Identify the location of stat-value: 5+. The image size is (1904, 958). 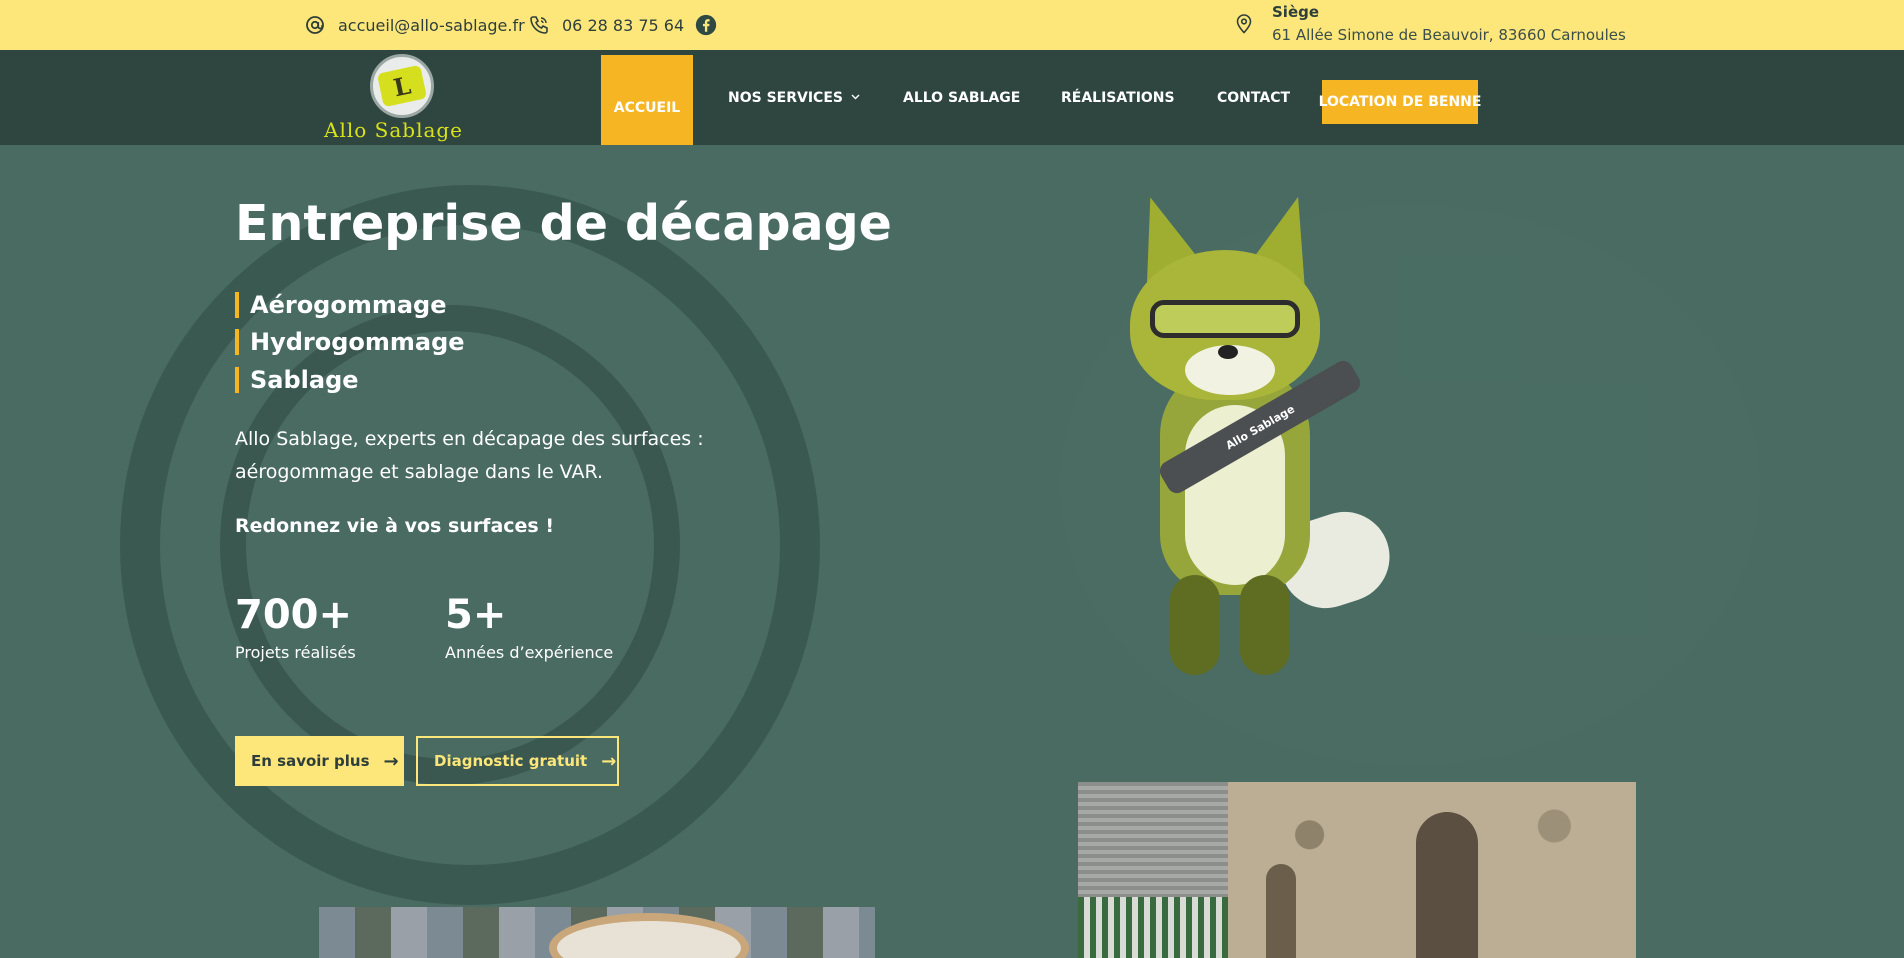
(476, 615).